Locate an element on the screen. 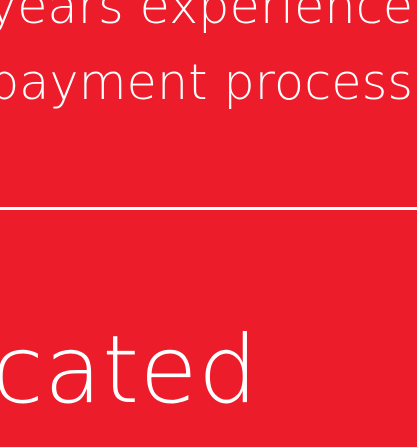 Image resolution: width=417 pixels, height=447 pixels. section-divider is located at coordinates (208, 208).